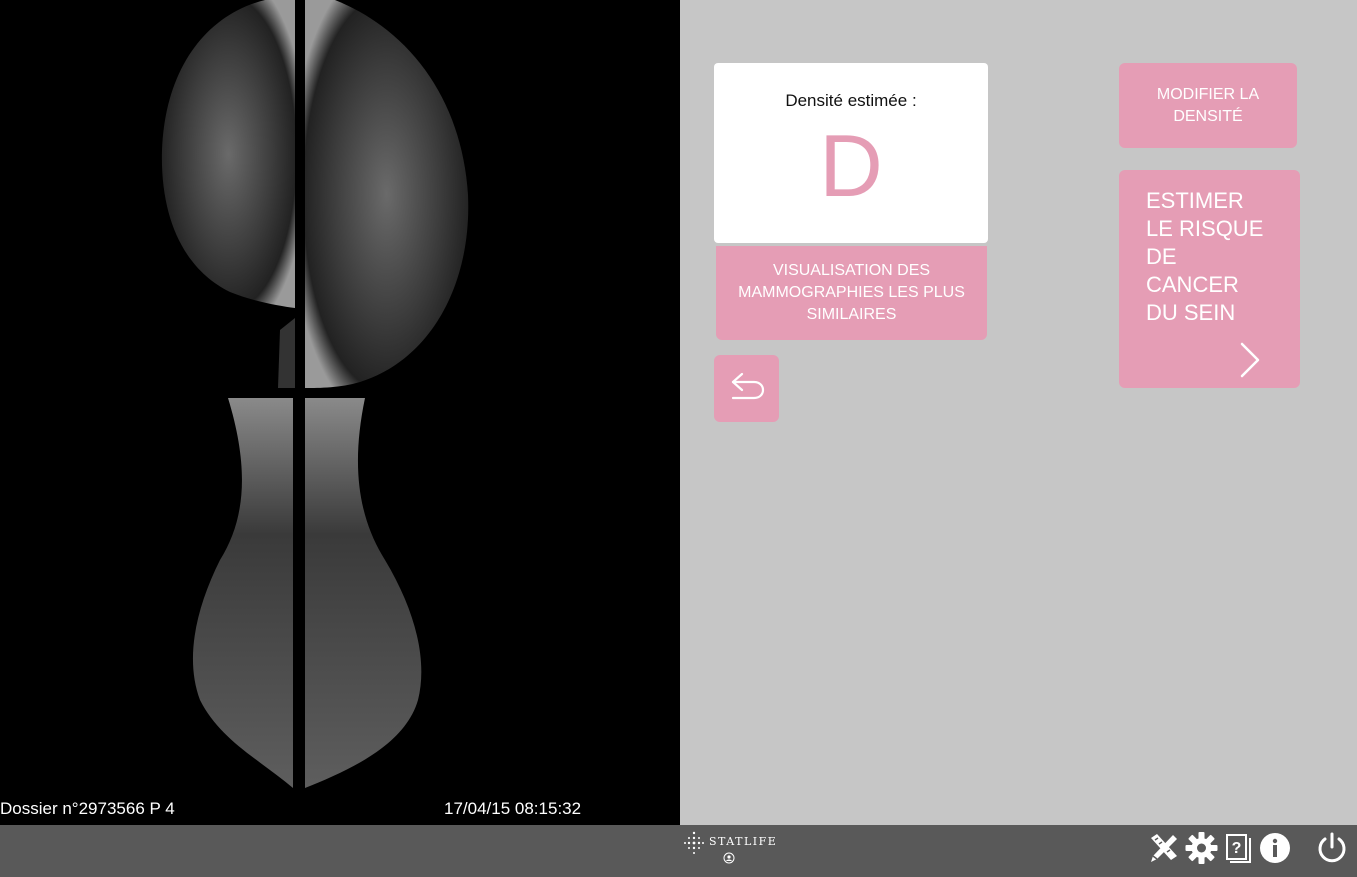 This screenshot has height=877, width=1357. I want to click on gear-icon, so click(1201, 848).